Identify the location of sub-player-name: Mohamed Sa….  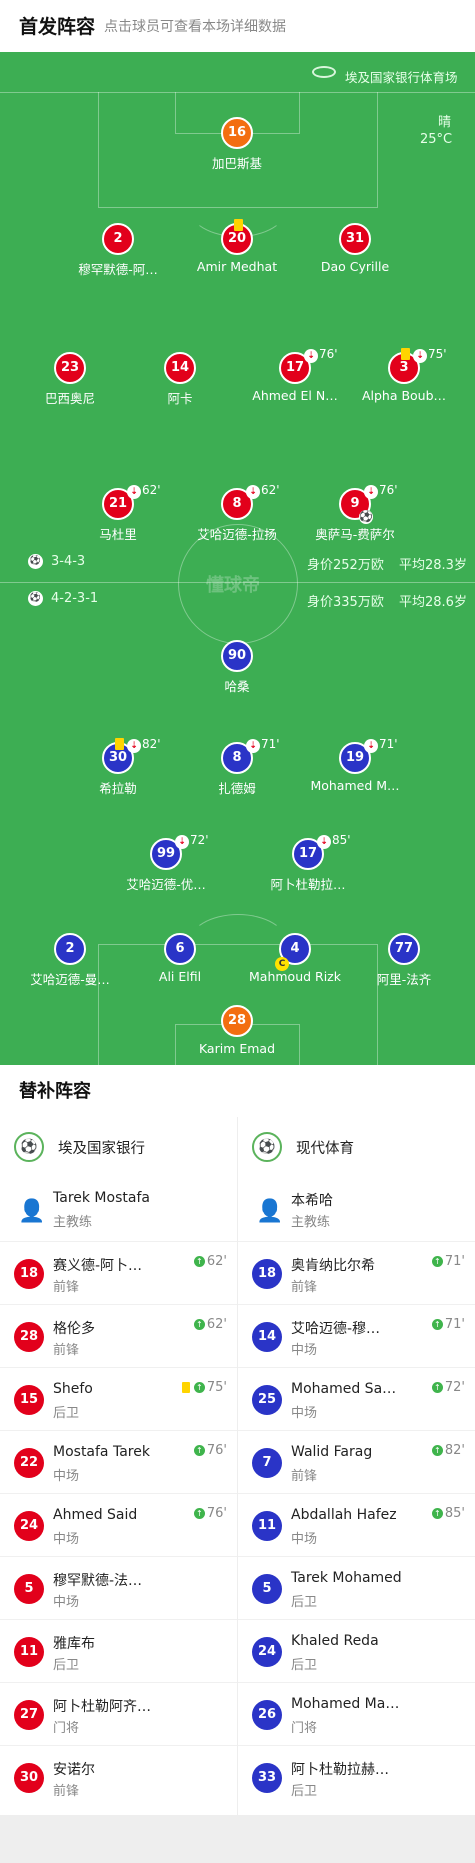
(344, 1389).